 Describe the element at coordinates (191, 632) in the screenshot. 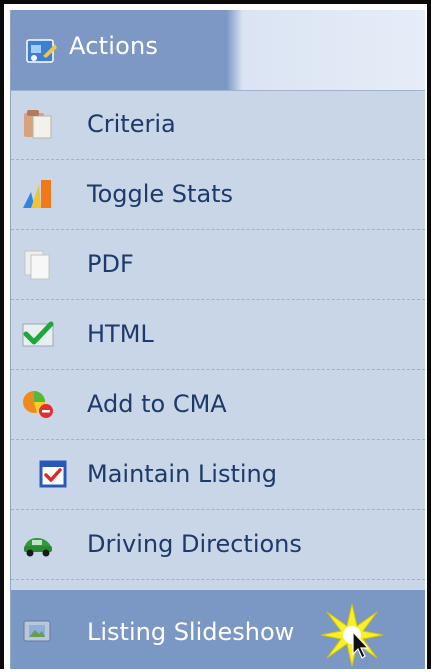

I see `menu-item-label: Listing Slideshow` at that location.